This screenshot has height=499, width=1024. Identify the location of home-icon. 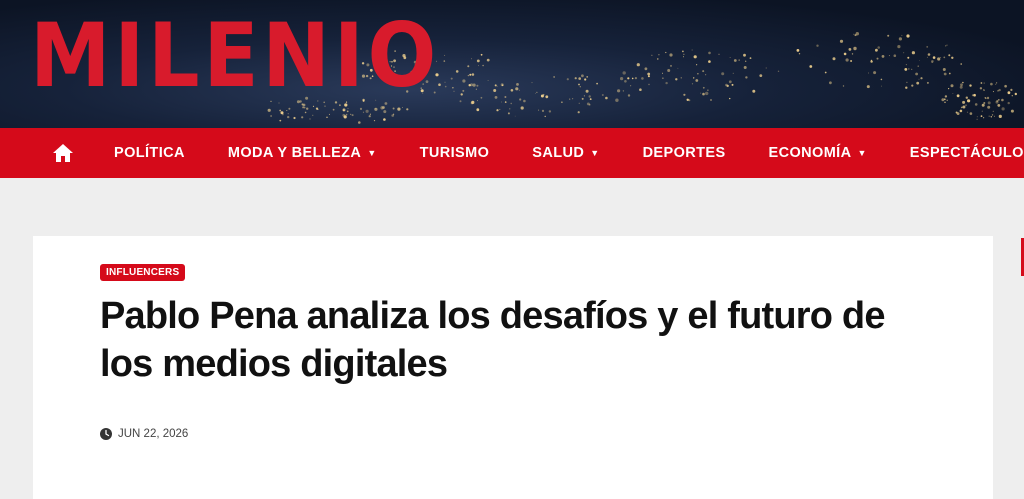
(63, 153).